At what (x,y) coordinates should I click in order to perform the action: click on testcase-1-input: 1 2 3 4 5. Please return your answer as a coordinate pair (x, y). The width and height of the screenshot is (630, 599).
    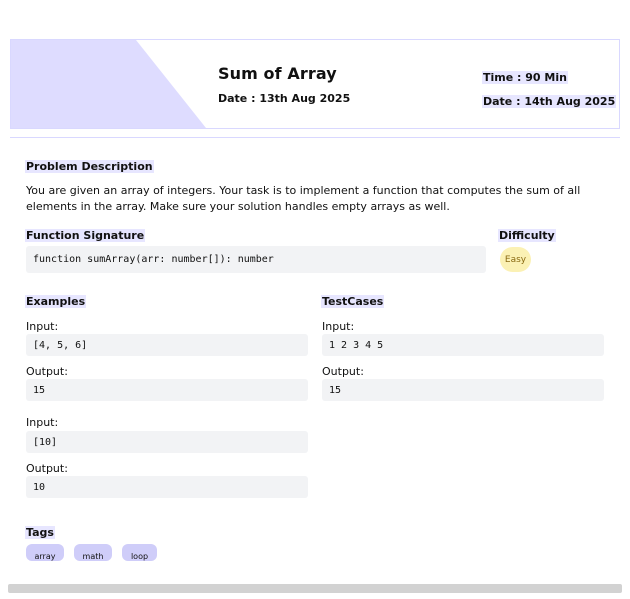
    Looking at the image, I should click on (463, 345).